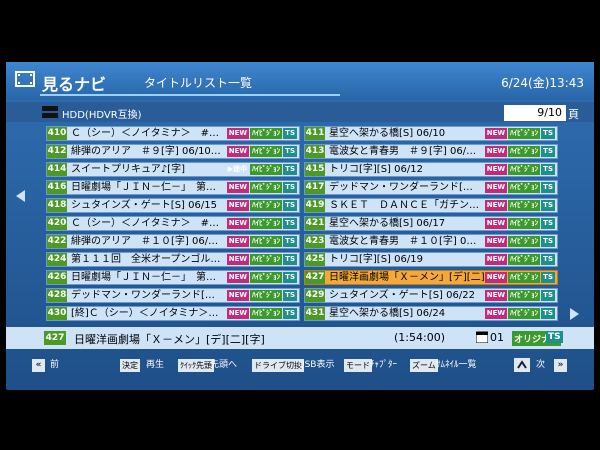  I want to click on page-unit: 頁, so click(573, 114).